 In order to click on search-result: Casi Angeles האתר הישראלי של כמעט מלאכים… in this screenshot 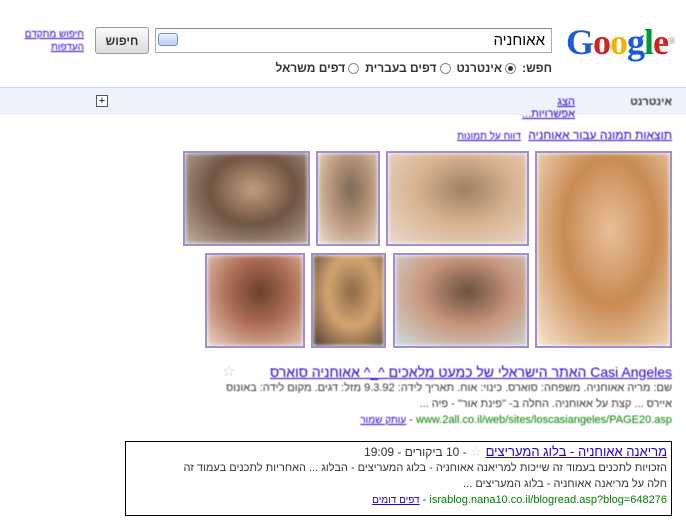, I will do `click(342, 396)`.